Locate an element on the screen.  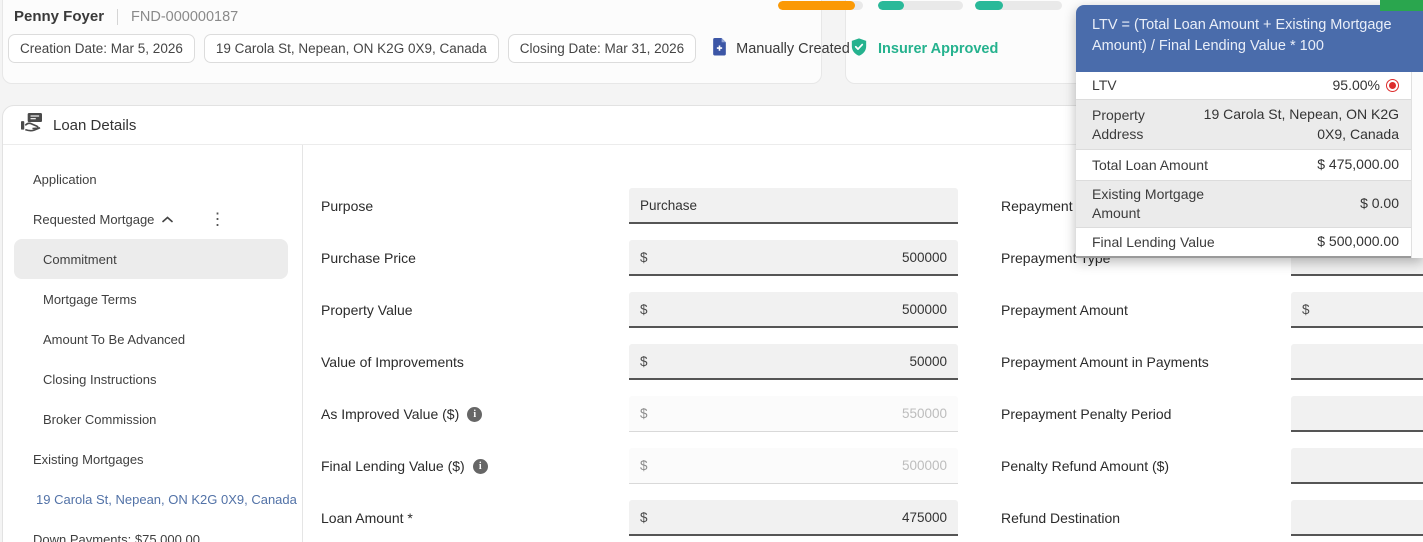
tooltip-row: Total Loan Amount $ 475,000.00 is located at coordinates (1244, 165).